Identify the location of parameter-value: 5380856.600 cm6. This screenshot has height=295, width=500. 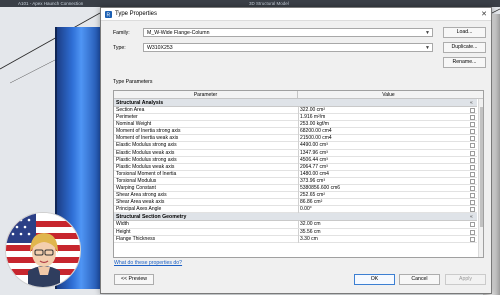
(382, 188).